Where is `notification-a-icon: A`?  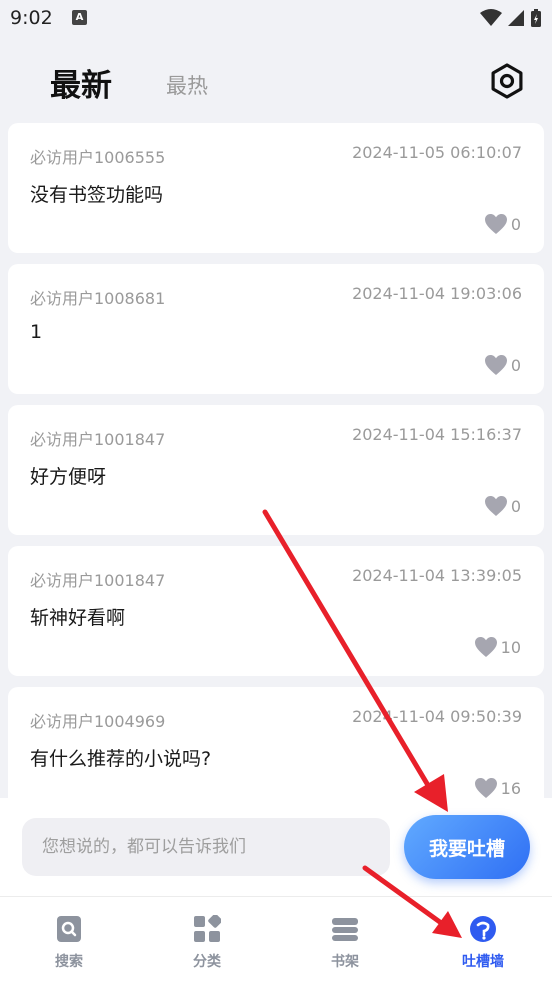 notification-a-icon: A is located at coordinates (79, 17).